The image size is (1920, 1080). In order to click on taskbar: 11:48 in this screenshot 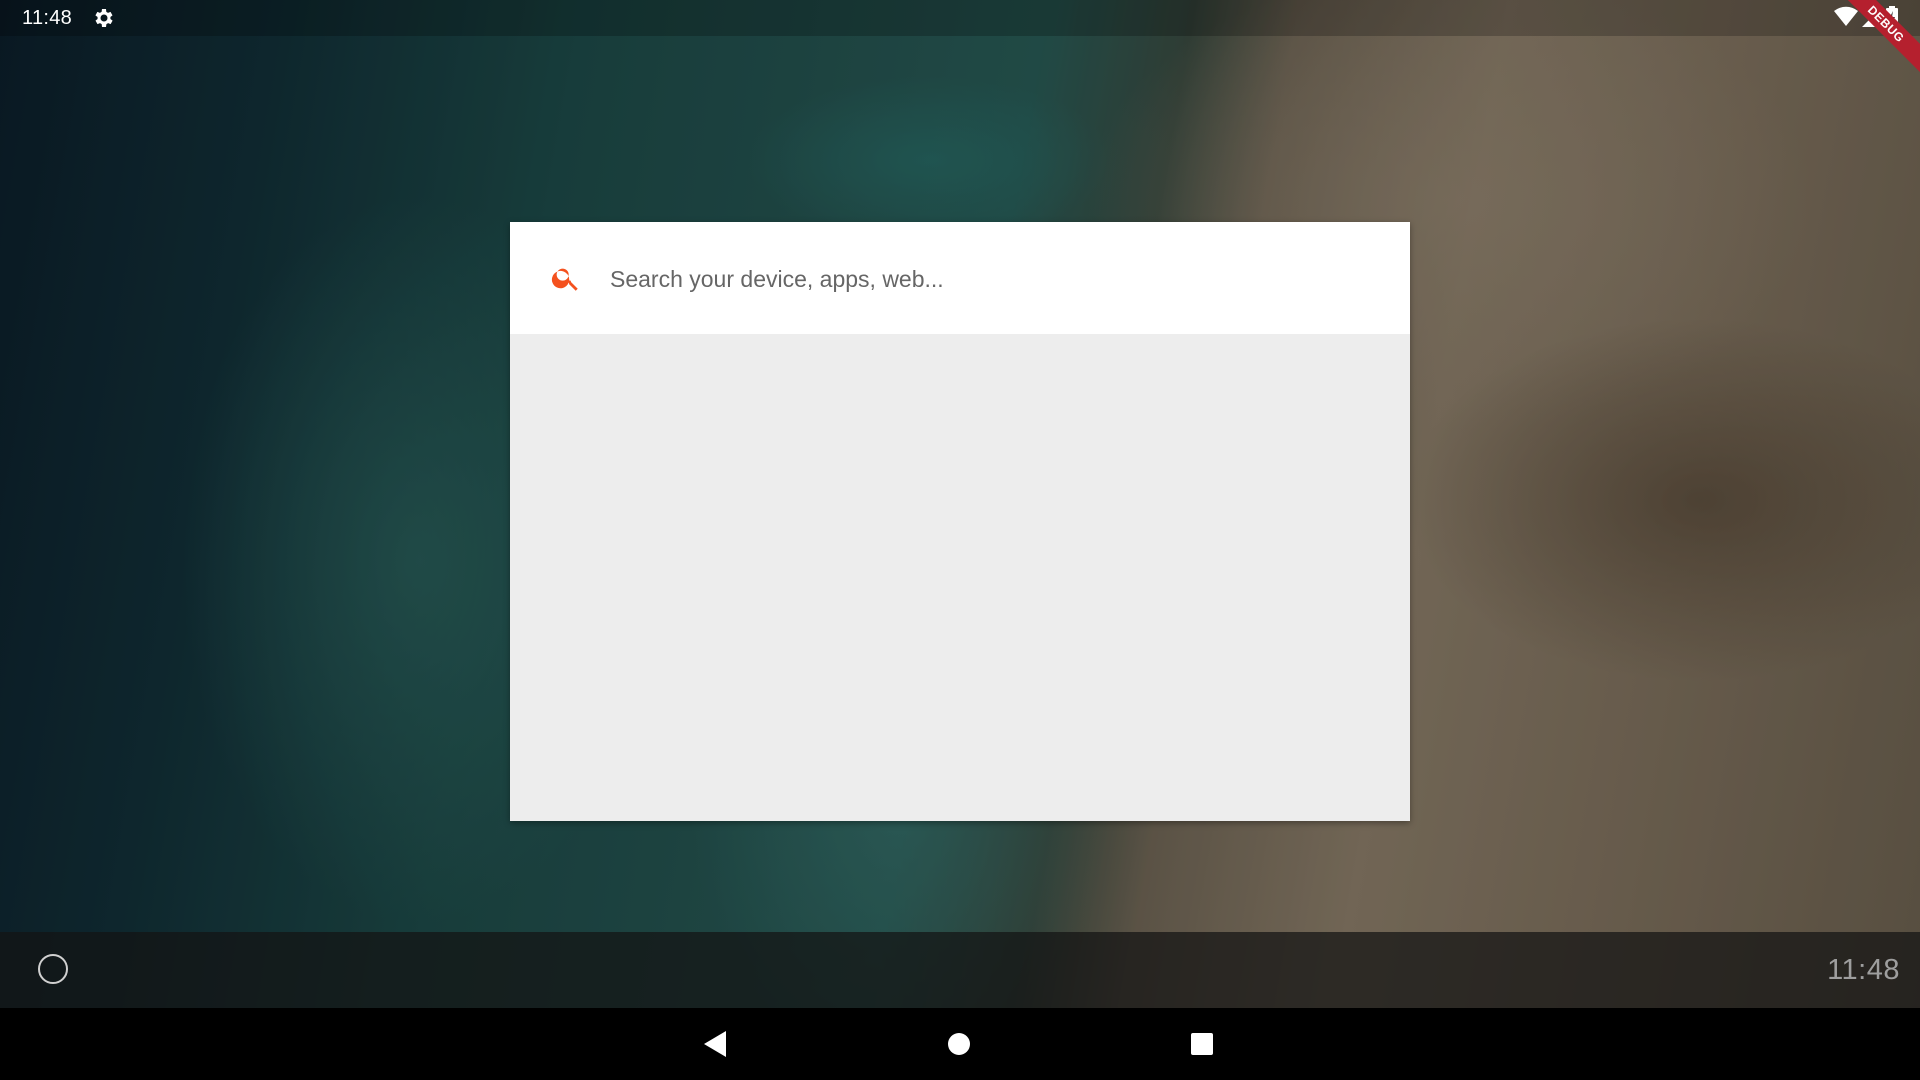, I will do `click(960, 970)`.